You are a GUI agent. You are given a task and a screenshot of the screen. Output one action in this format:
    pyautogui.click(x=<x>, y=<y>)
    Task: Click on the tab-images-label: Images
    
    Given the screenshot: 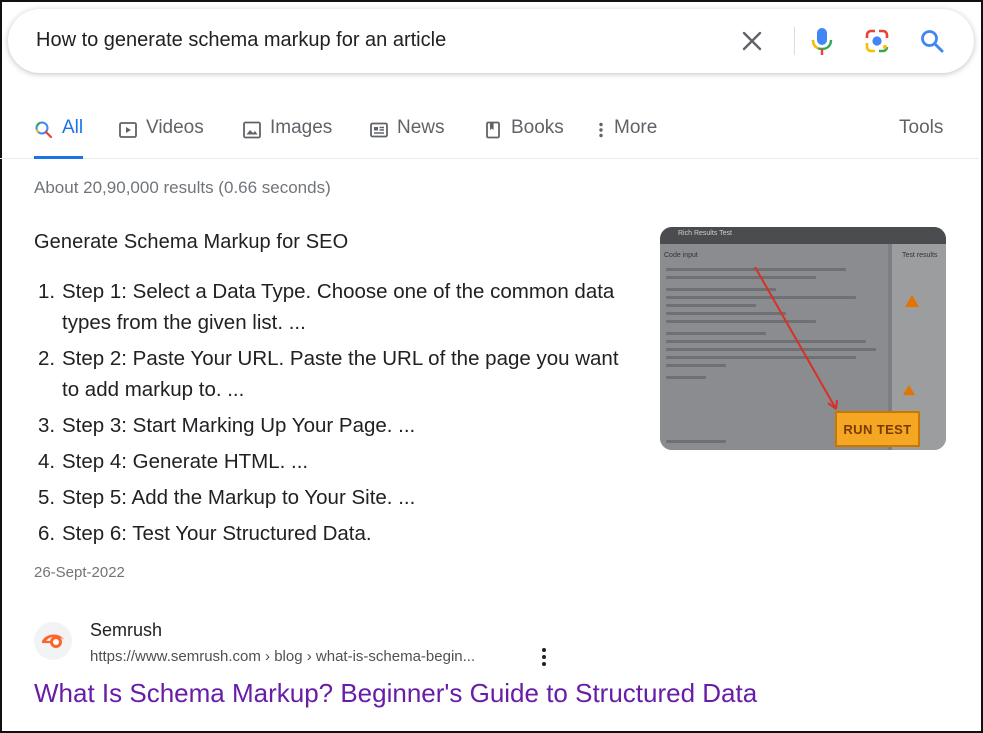 What is the action you would take?
    pyautogui.click(x=301, y=127)
    